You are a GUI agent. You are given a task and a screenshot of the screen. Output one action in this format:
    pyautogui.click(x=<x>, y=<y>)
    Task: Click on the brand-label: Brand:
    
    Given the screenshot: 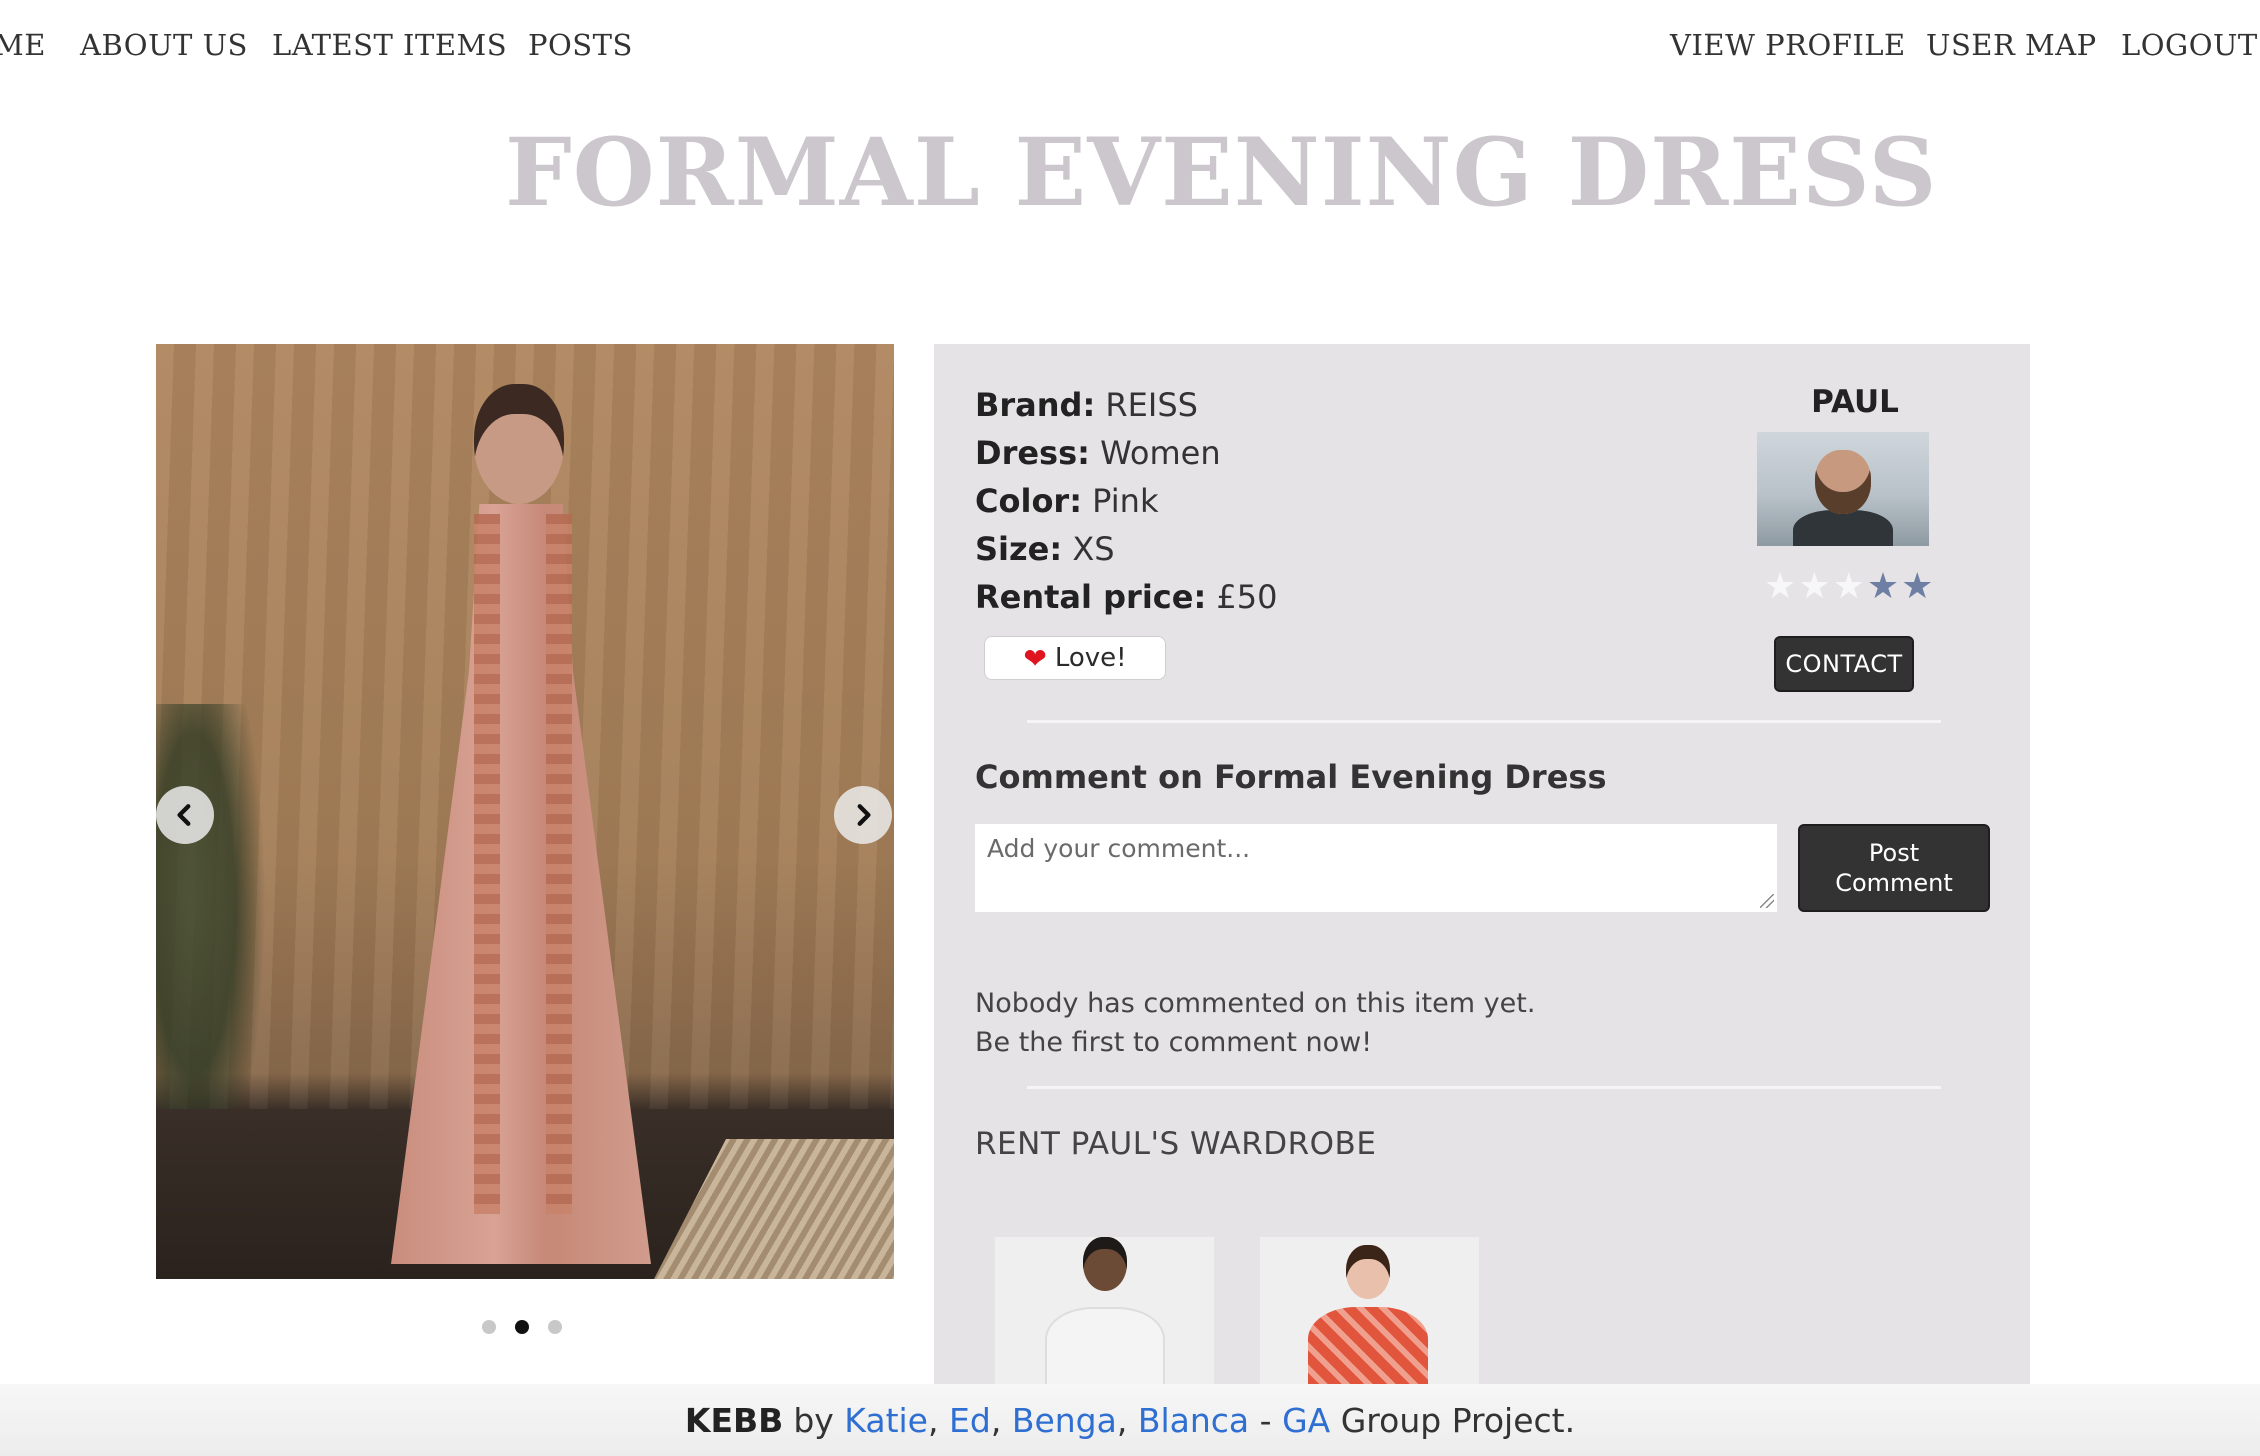 What is the action you would take?
    pyautogui.click(x=1035, y=405)
    